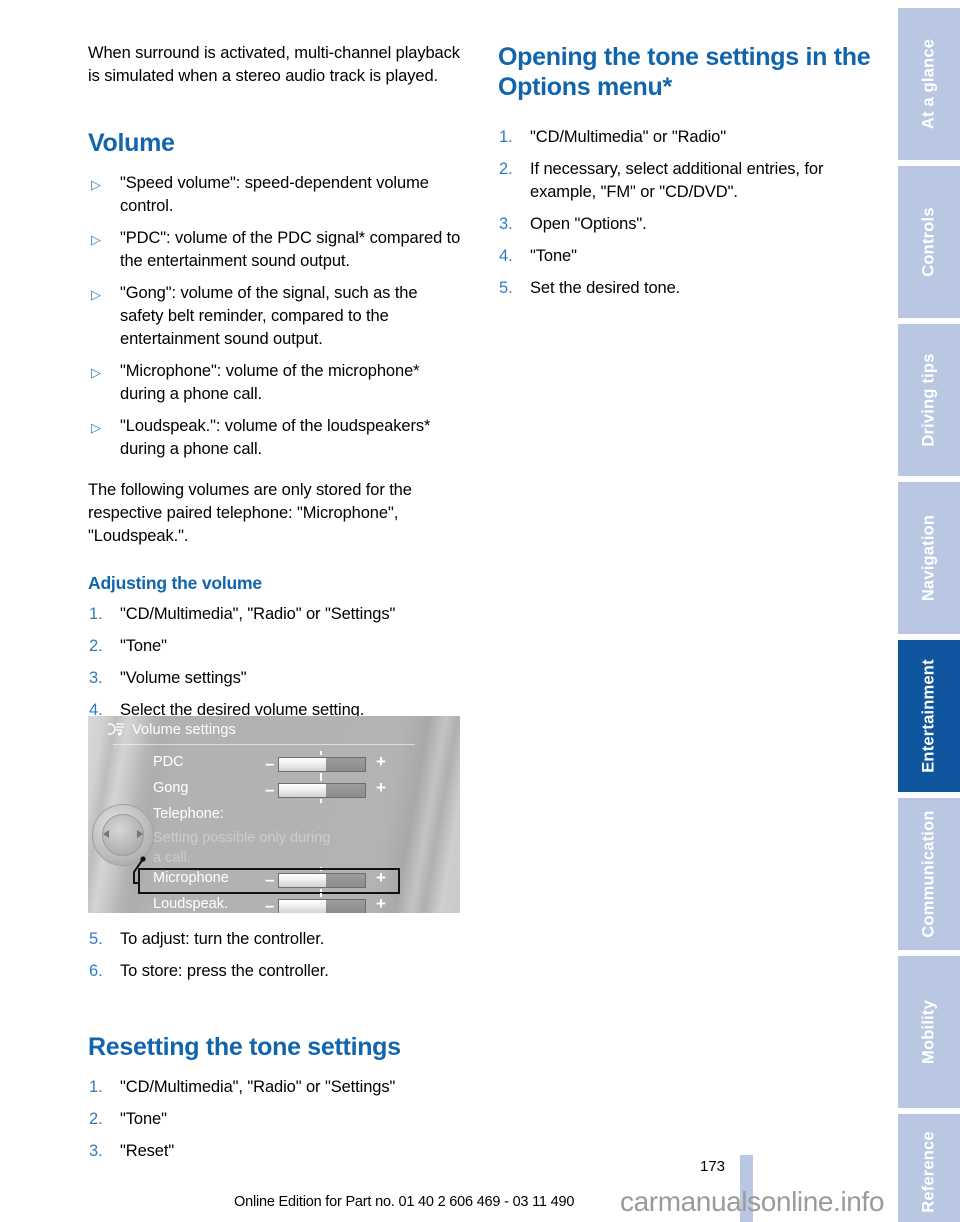 Image resolution: width=960 pixels, height=1222 pixels. I want to click on music-note-icon, so click(115, 729).